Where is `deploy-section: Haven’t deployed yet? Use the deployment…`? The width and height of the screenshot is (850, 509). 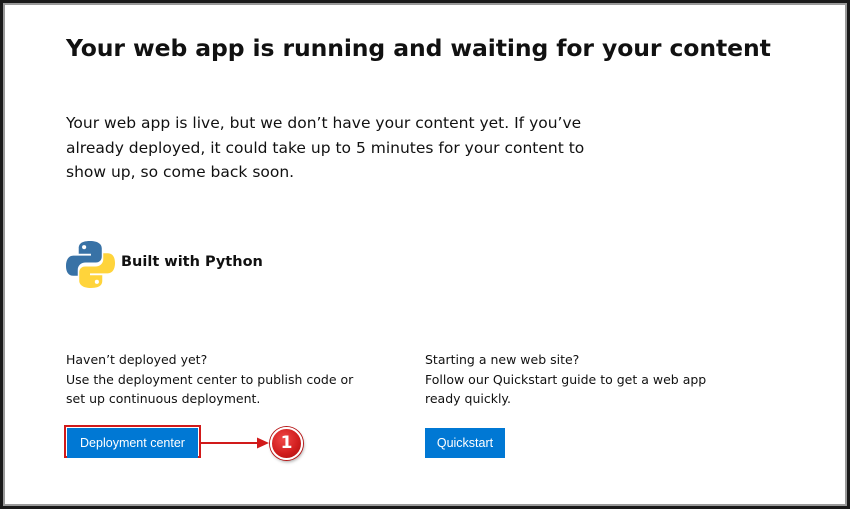 deploy-section: Haven’t deployed yet? Use the deployment… is located at coordinates (216, 379).